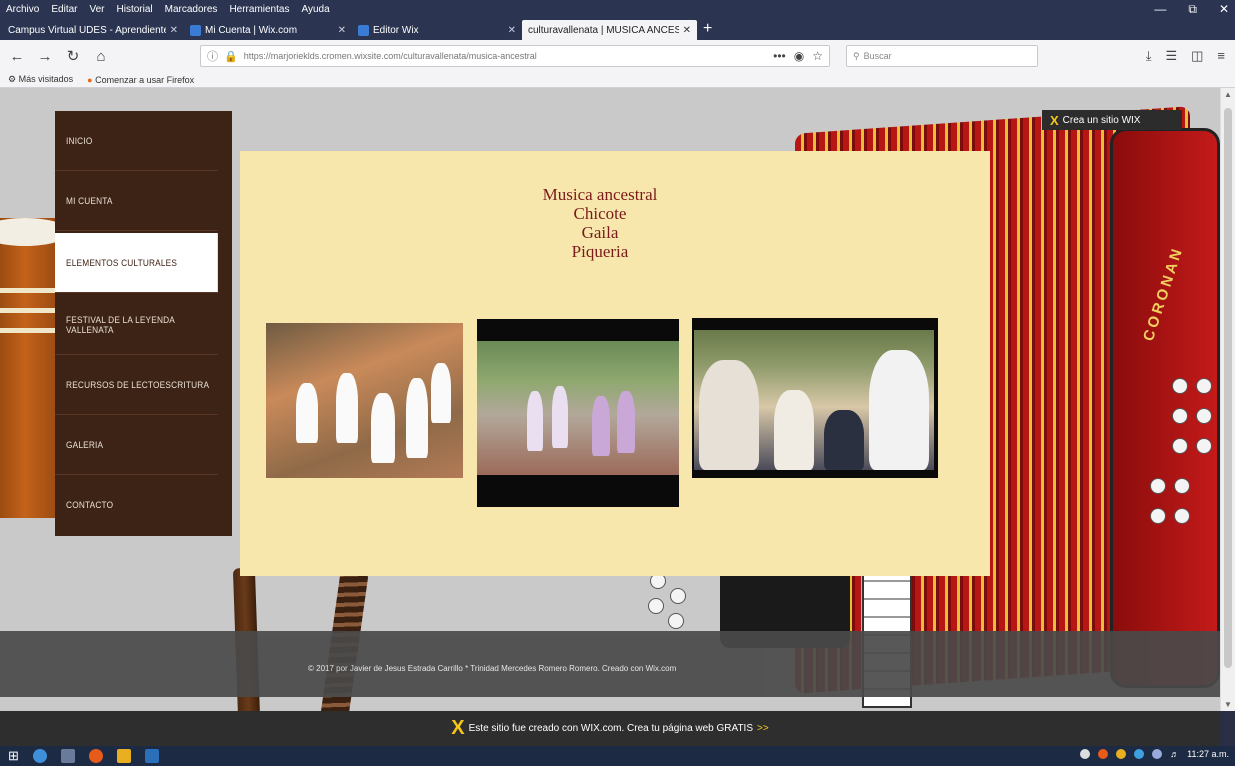 The image size is (1235, 766). I want to click on scroll-up-icon: ▲, so click(1228, 94).